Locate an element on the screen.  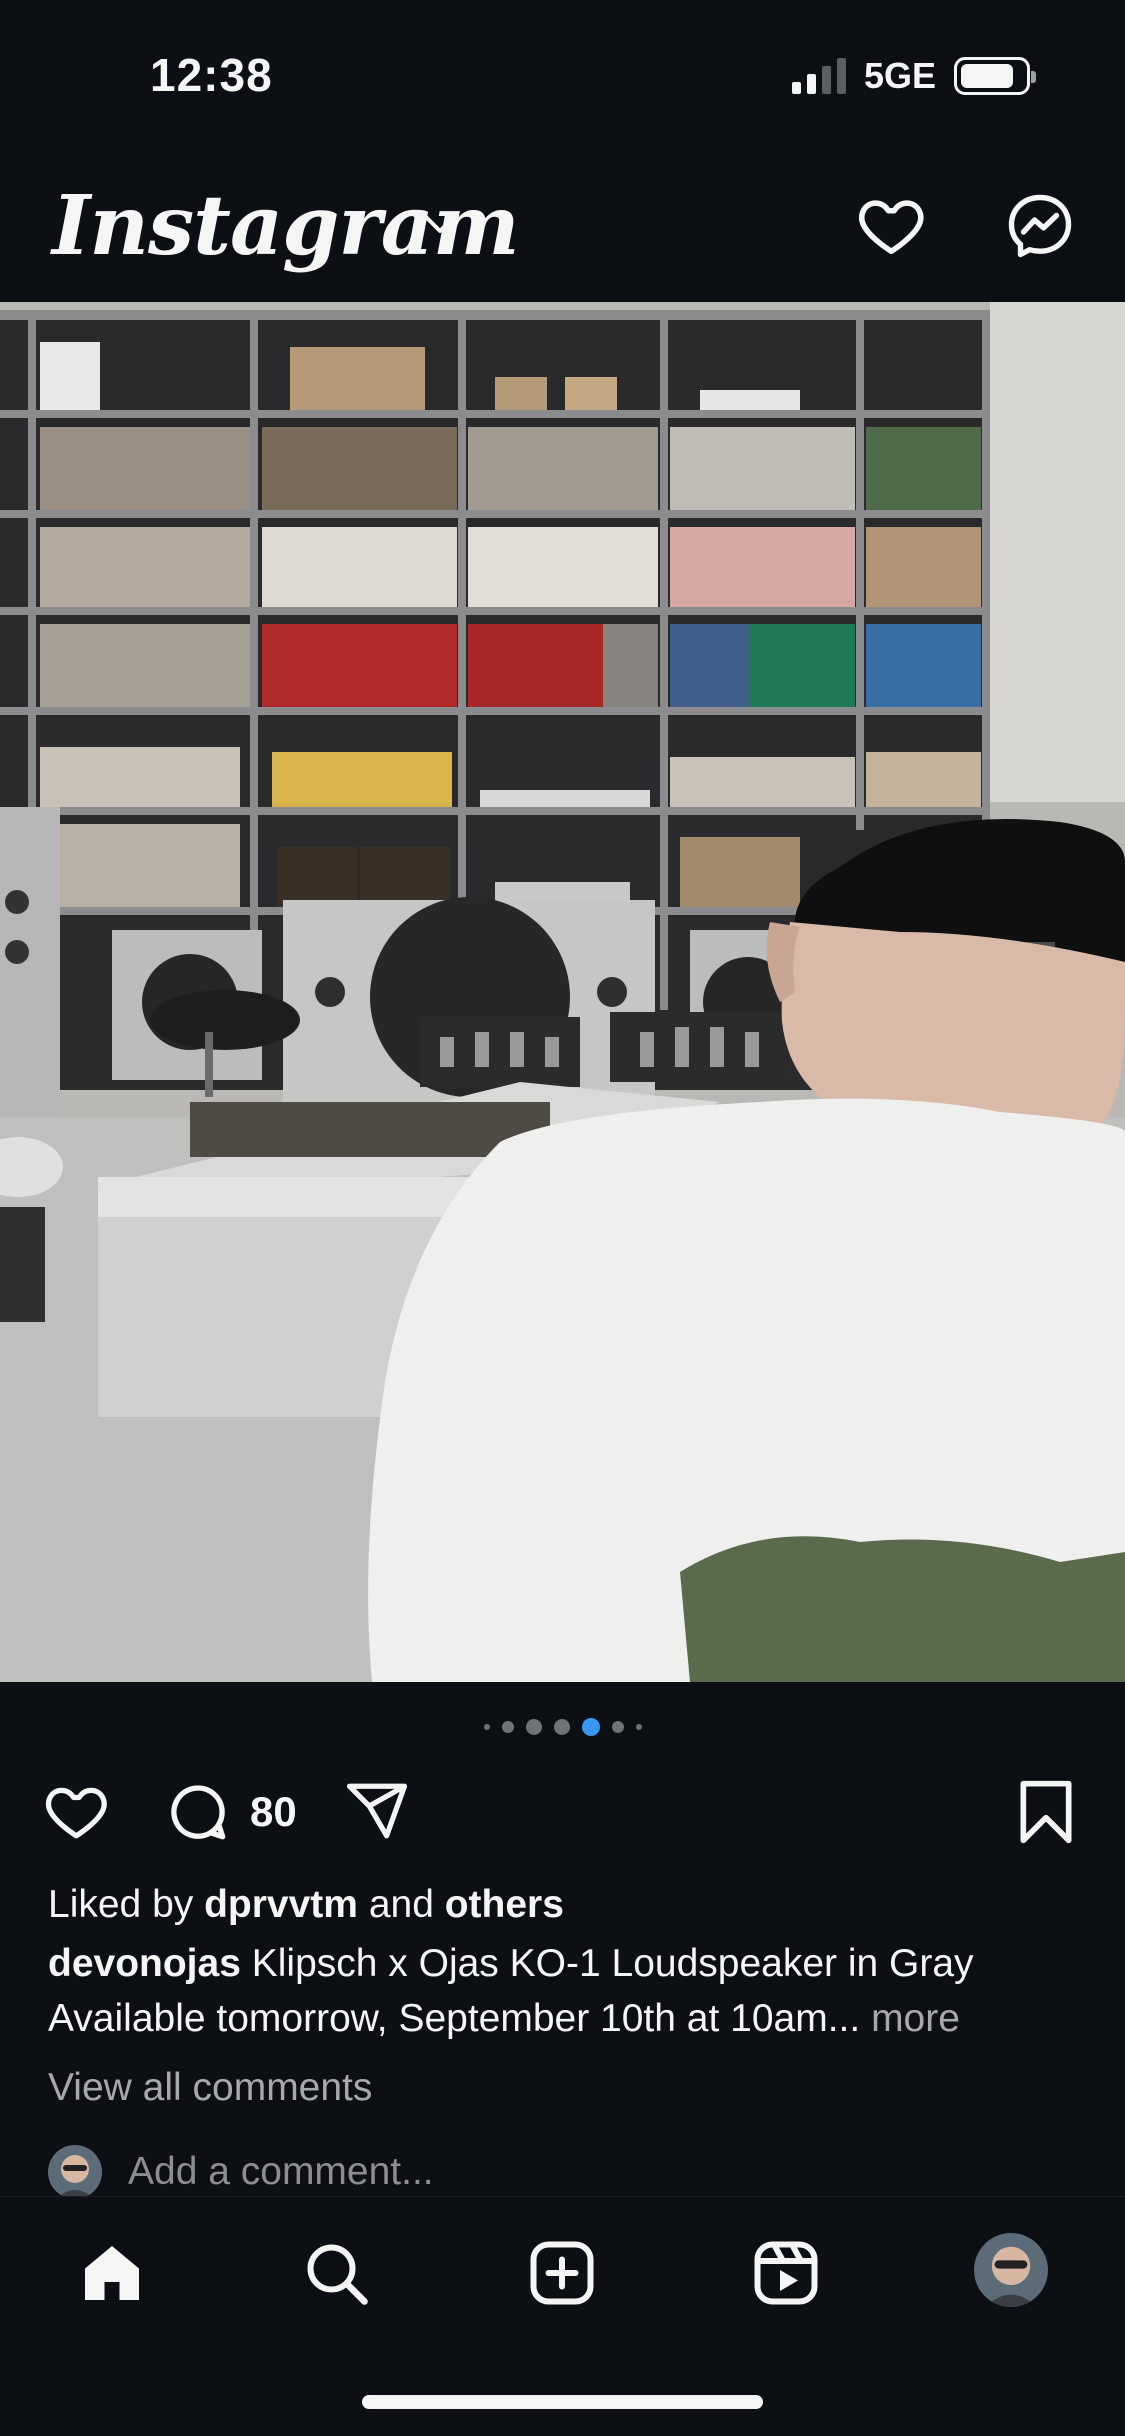
app-header: Instagram is located at coordinates (562, 225).